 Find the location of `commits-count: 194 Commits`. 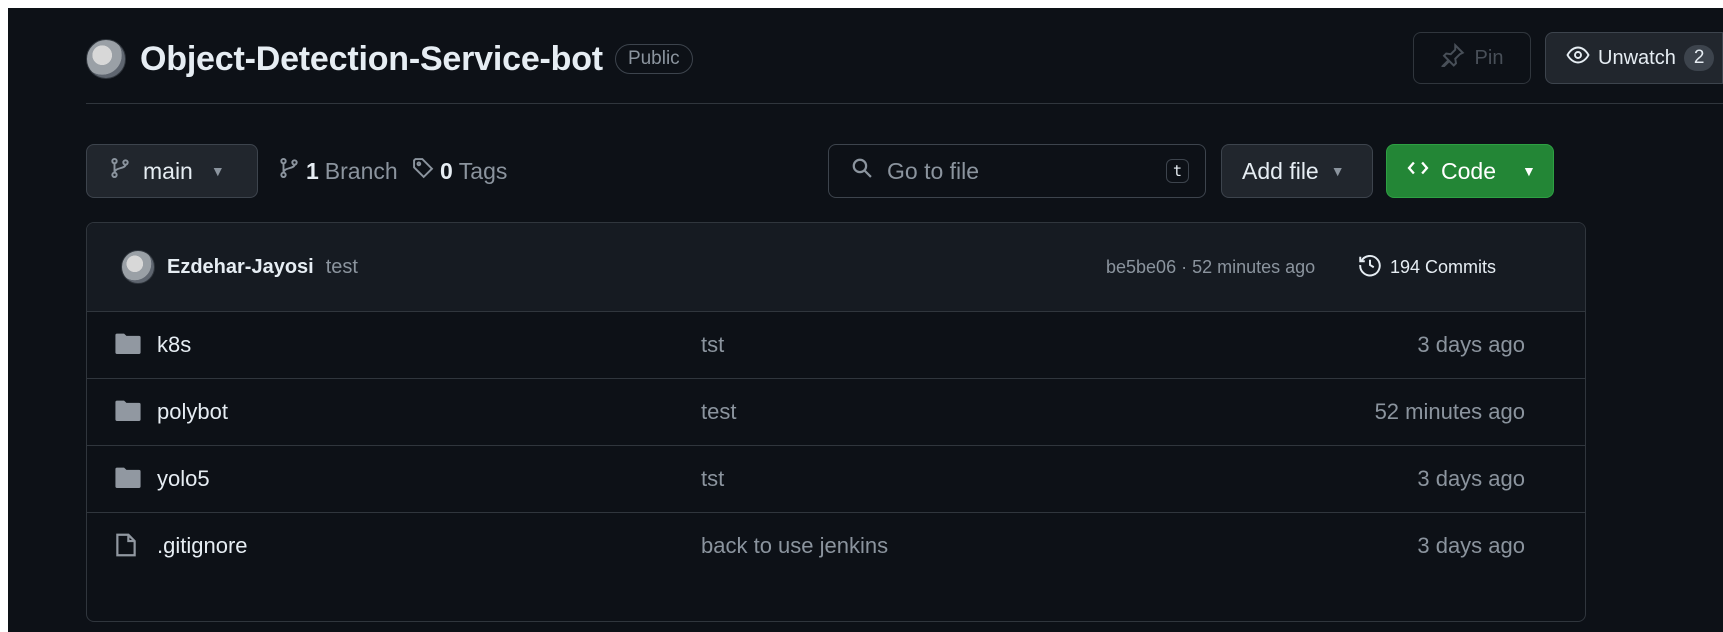

commits-count: 194 Commits is located at coordinates (1443, 266).